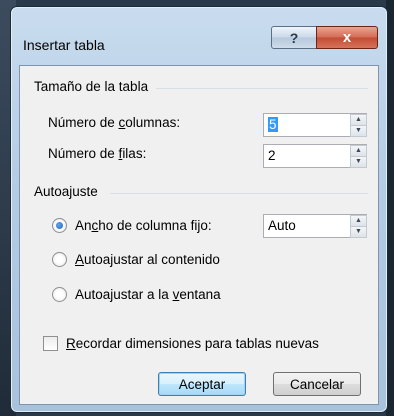 The width and height of the screenshot is (394, 416). Describe the element at coordinates (192, 343) in the screenshot. I see `remember-dimensions-label: Recordar dimensiones para tablas nuevas` at that location.